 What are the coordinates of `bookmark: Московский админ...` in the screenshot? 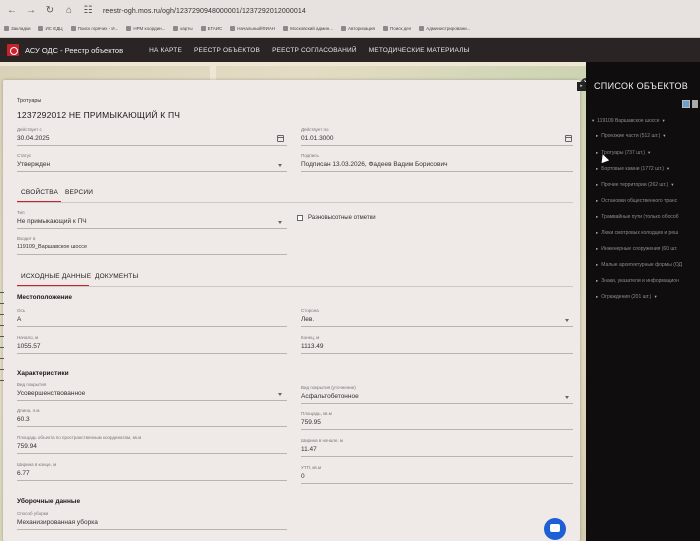 It's located at (308, 28).